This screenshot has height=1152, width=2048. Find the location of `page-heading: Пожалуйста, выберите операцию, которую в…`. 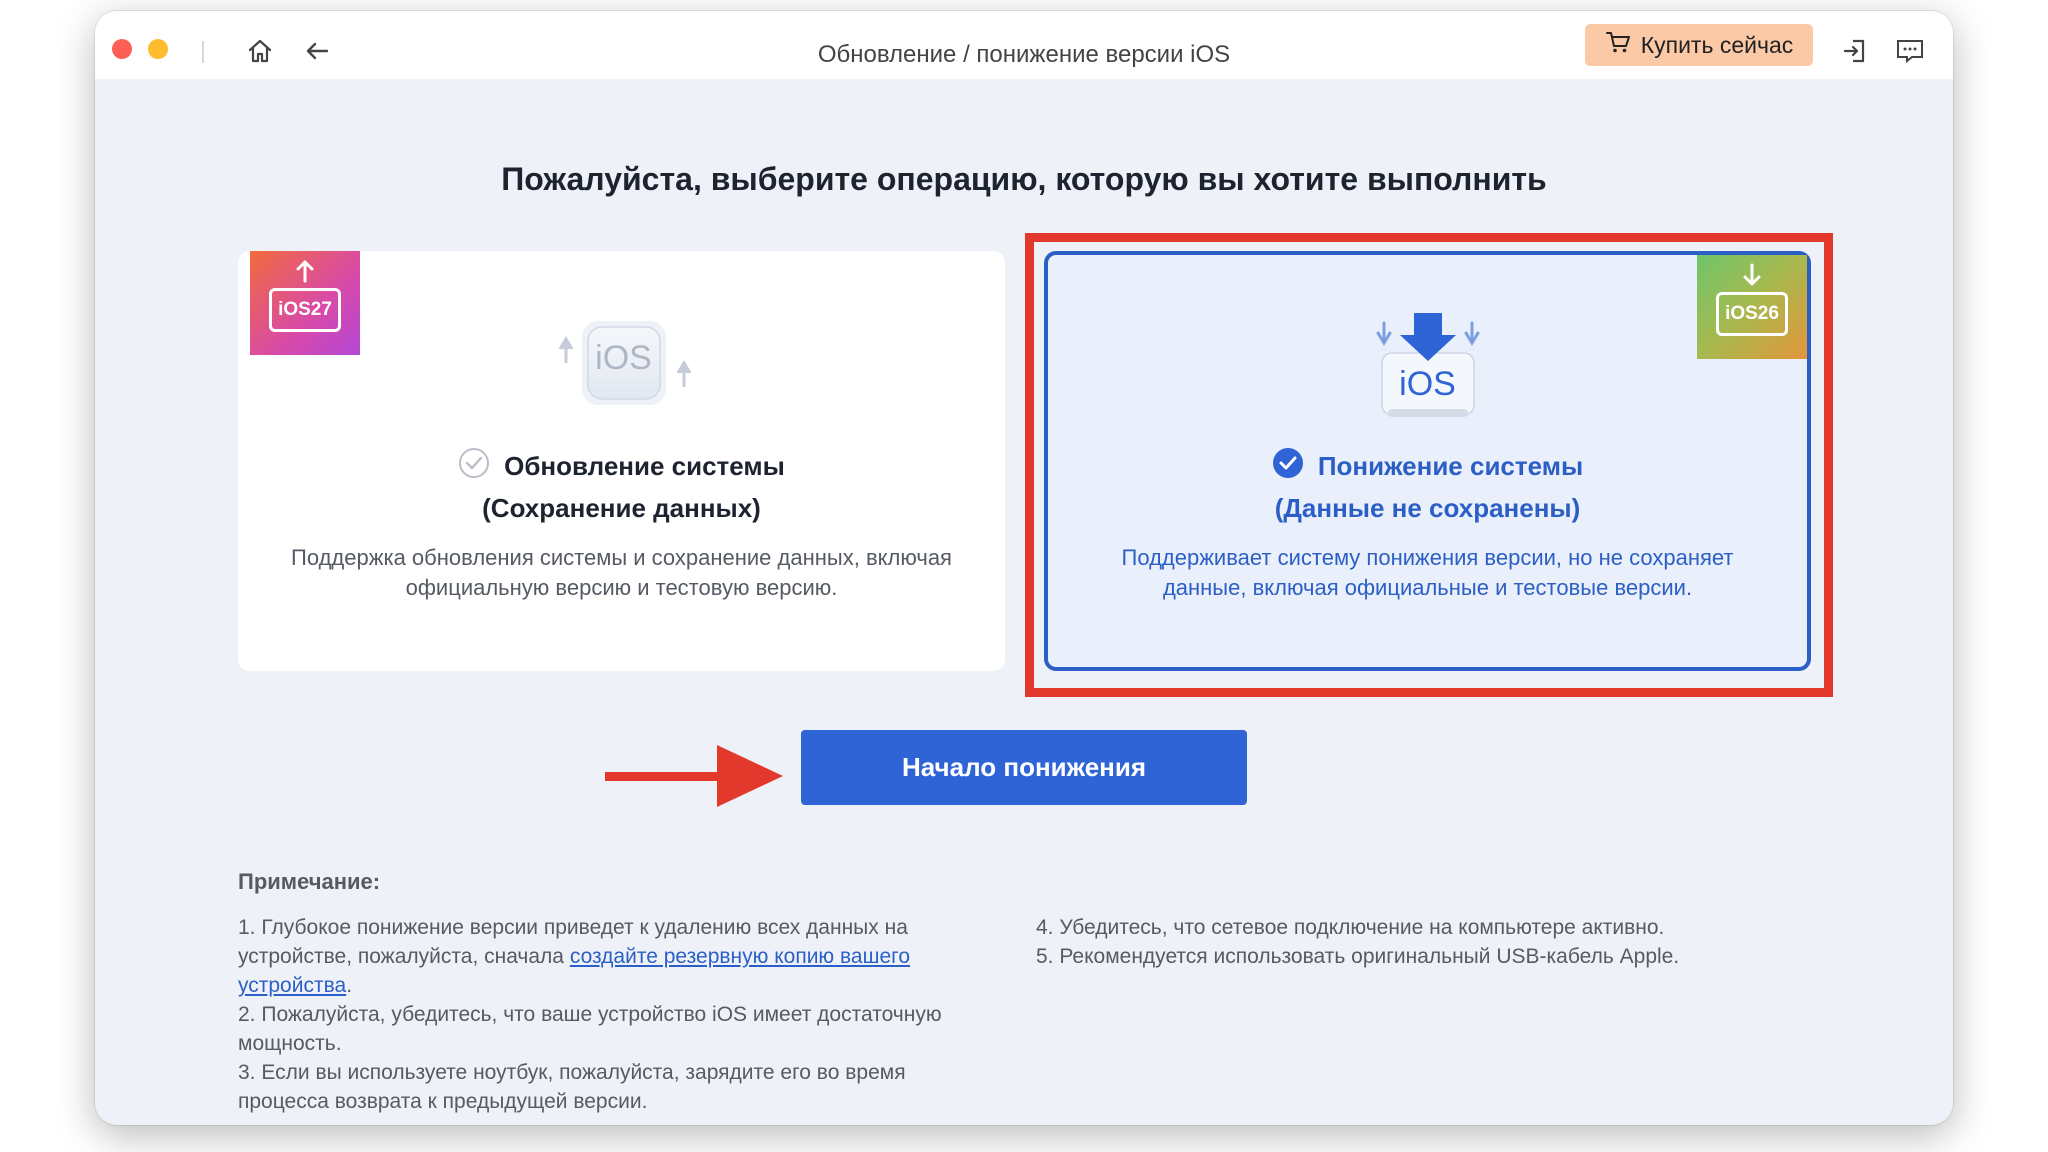

page-heading: Пожалуйста, выберите операцию, которую в… is located at coordinates (1024, 179).